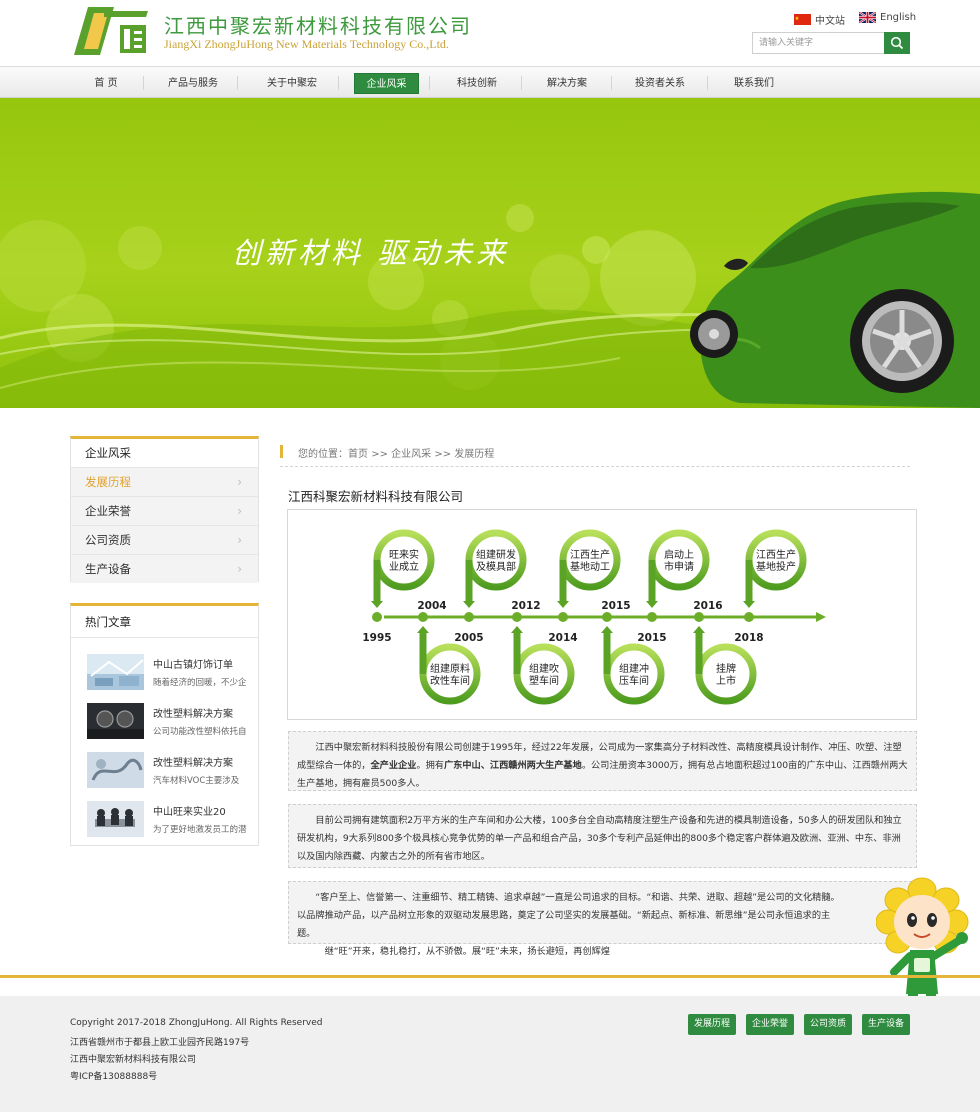 Image resolution: width=980 pixels, height=1112 pixels. Describe the element at coordinates (754, 83) in the screenshot. I see `nav-contact: 联系我们` at that location.